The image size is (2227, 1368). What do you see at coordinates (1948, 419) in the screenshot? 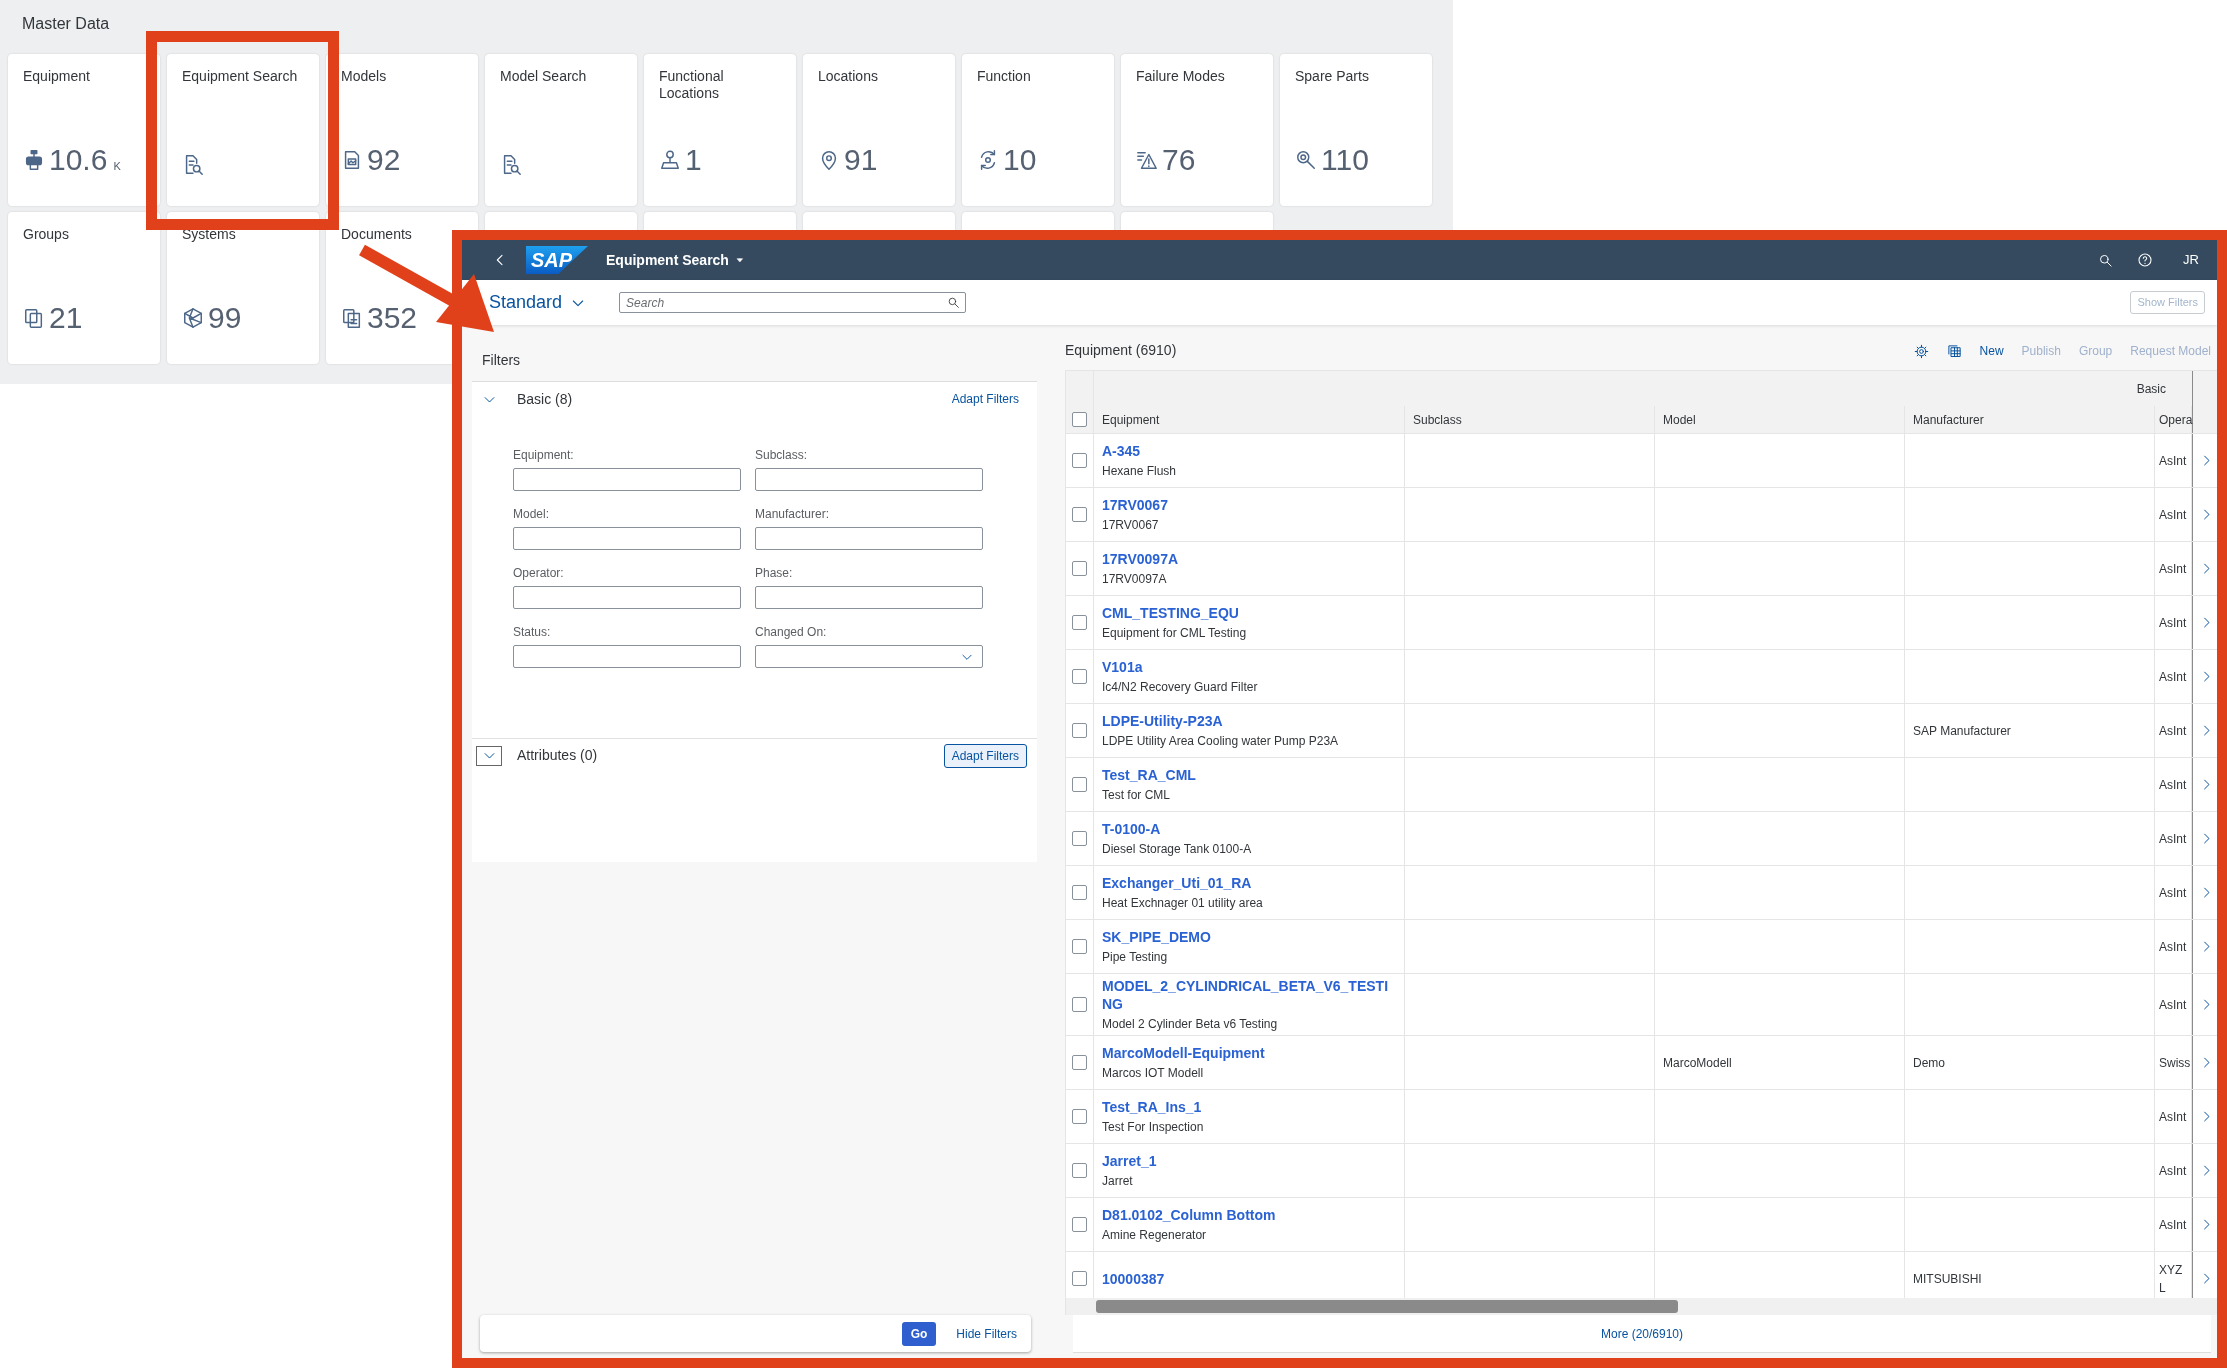
I see `column-header: Manufacturer` at bounding box center [1948, 419].